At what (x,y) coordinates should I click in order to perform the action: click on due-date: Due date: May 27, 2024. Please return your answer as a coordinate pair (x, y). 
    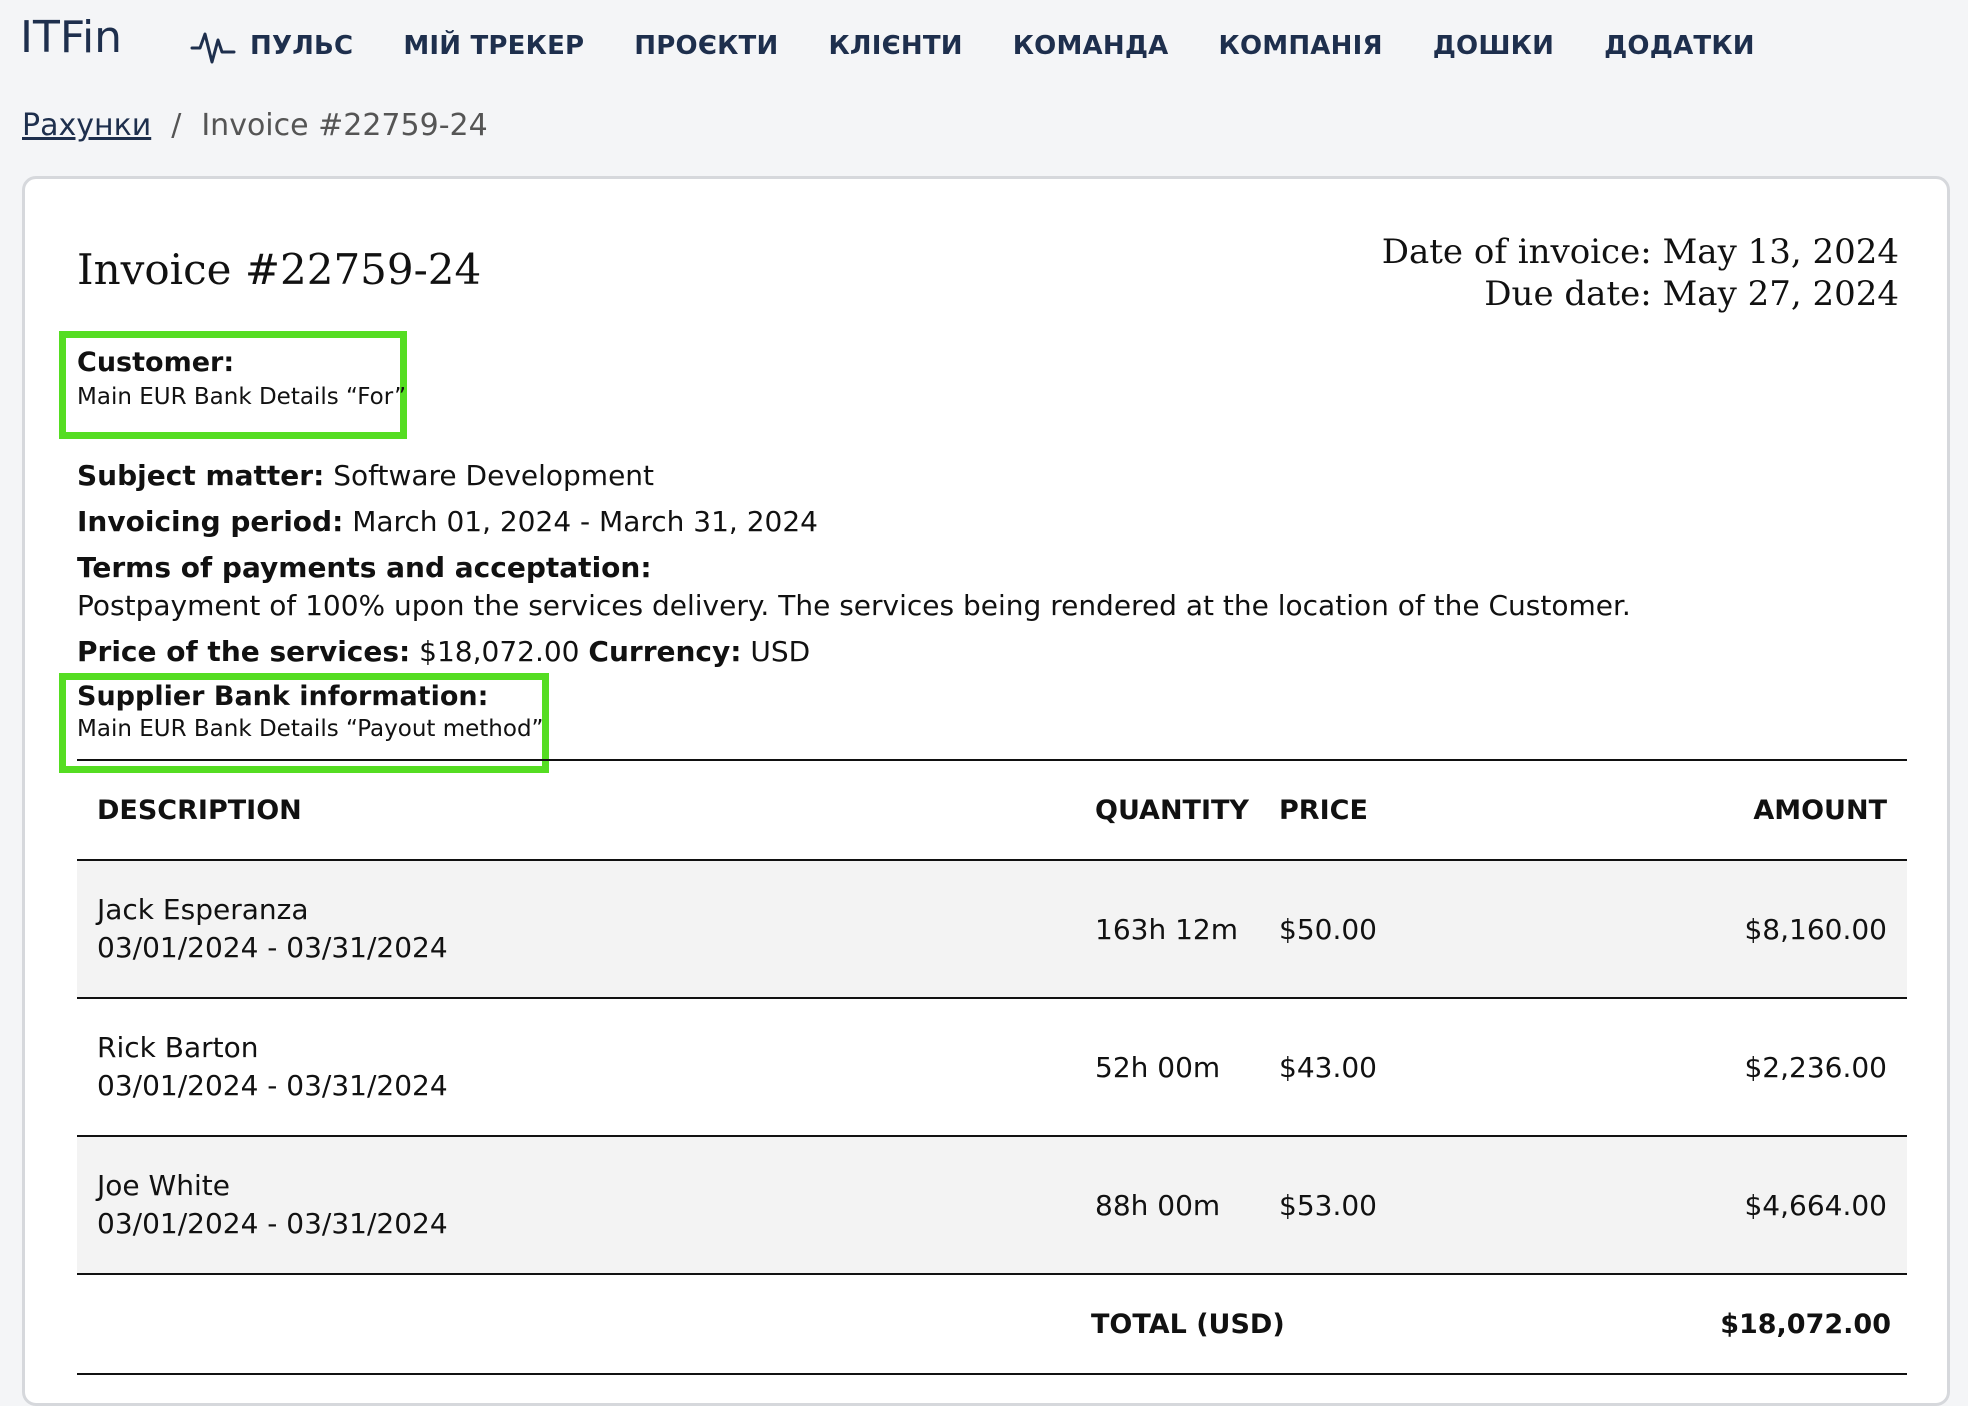
    Looking at the image, I should click on (1640, 294).